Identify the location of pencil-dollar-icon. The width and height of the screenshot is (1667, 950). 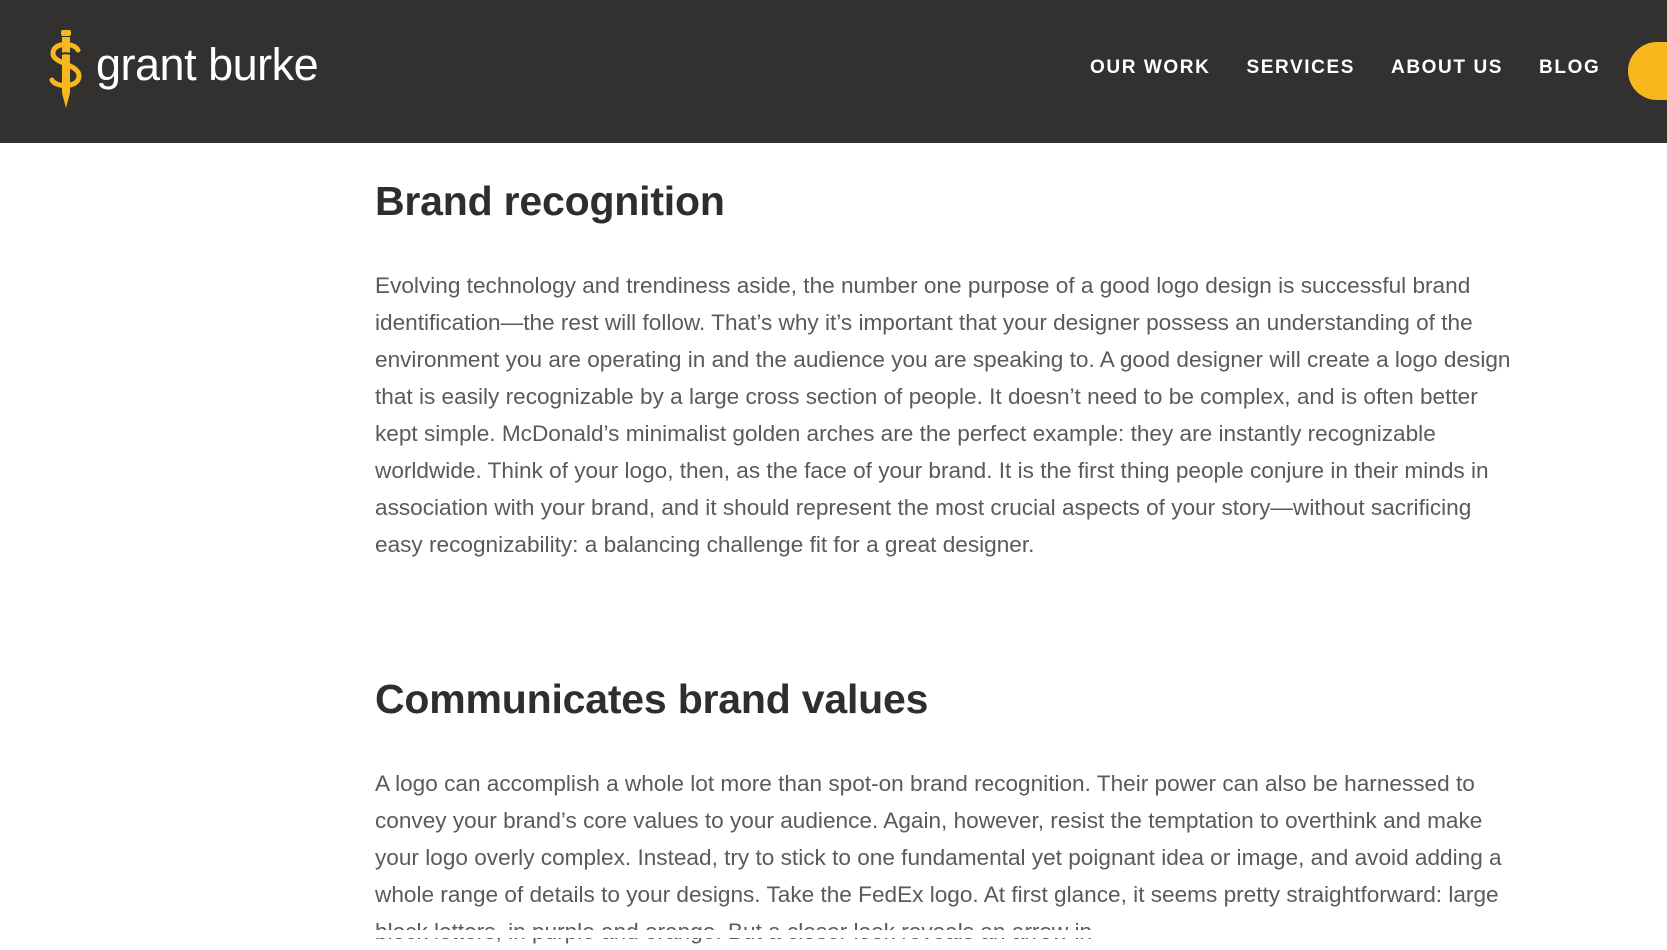
(65, 69).